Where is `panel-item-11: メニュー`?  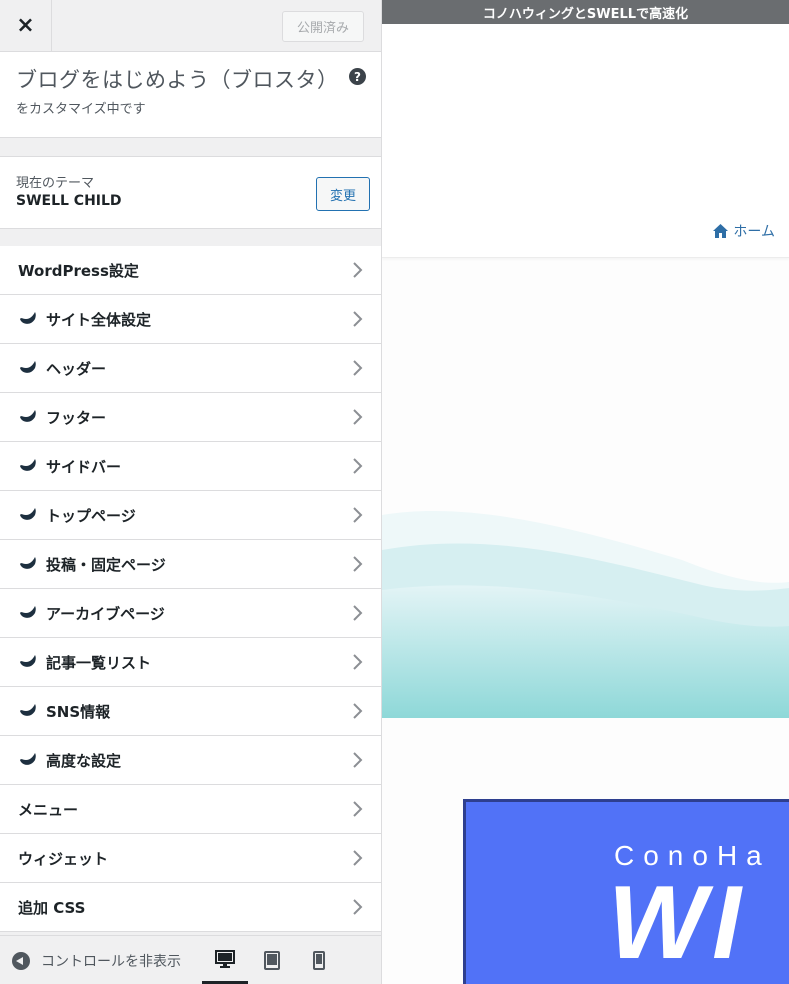
panel-item-11: メニュー is located at coordinates (190, 809).